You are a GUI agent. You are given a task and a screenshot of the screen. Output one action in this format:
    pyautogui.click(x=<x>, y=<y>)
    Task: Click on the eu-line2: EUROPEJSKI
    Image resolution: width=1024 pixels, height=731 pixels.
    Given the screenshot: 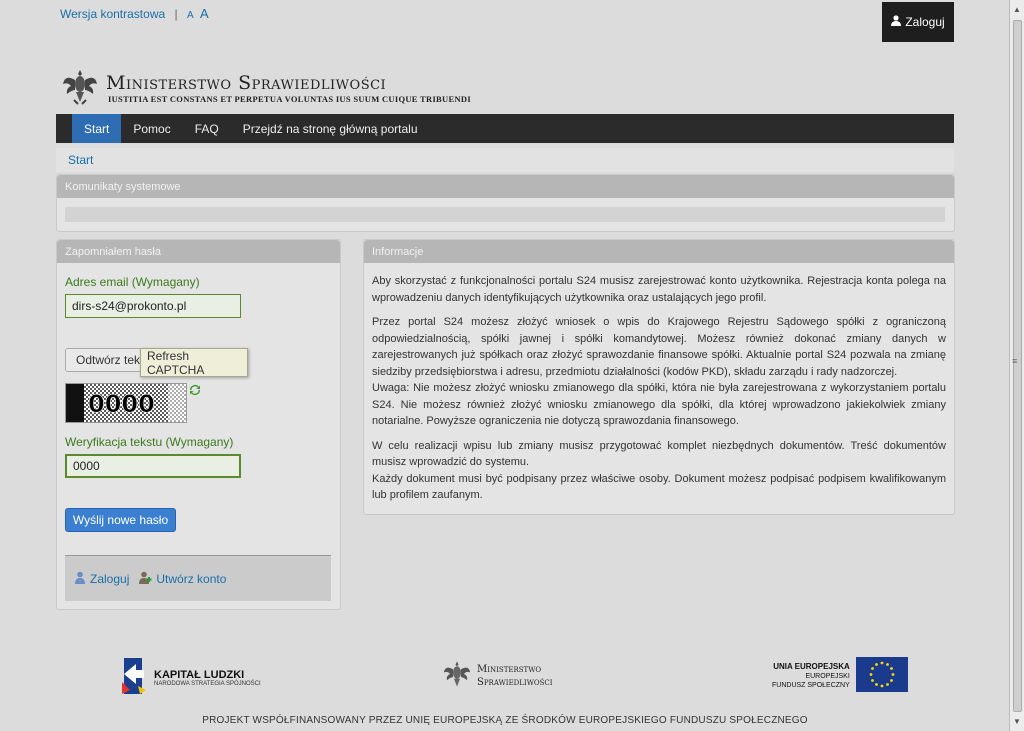 What is the action you would take?
    pyautogui.click(x=827, y=676)
    